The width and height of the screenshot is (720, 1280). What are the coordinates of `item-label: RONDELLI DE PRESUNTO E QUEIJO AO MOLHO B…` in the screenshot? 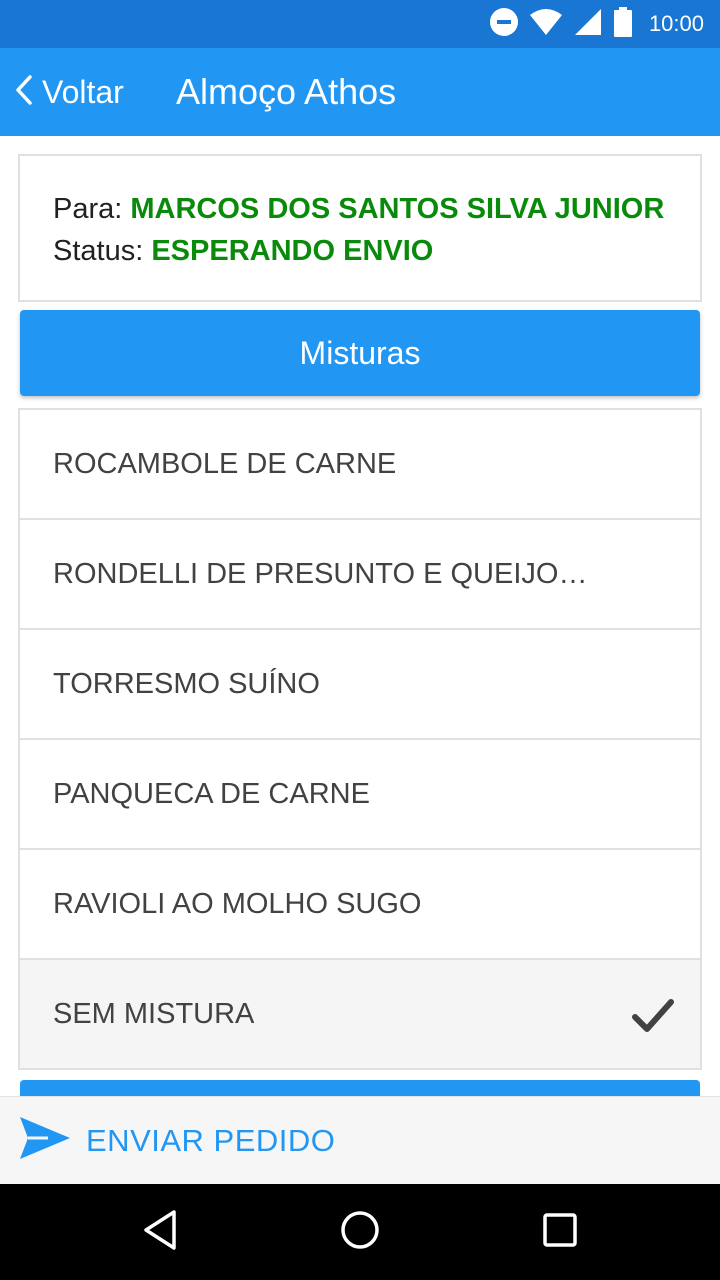 It's located at (323, 573).